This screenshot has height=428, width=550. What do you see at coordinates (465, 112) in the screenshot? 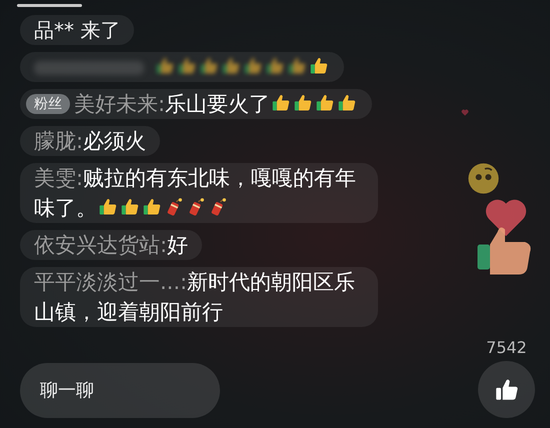
I see `heart-icon` at bounding box center [465, 112].